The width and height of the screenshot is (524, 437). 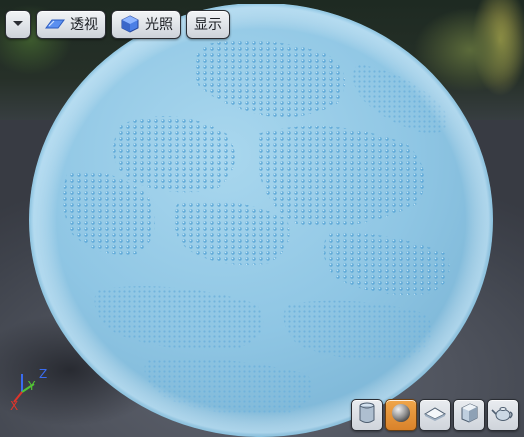 What do you see at coordinates (55, 24) in the screenshot?
I see `perspective-view-icon` at bounding box center [55, 24].